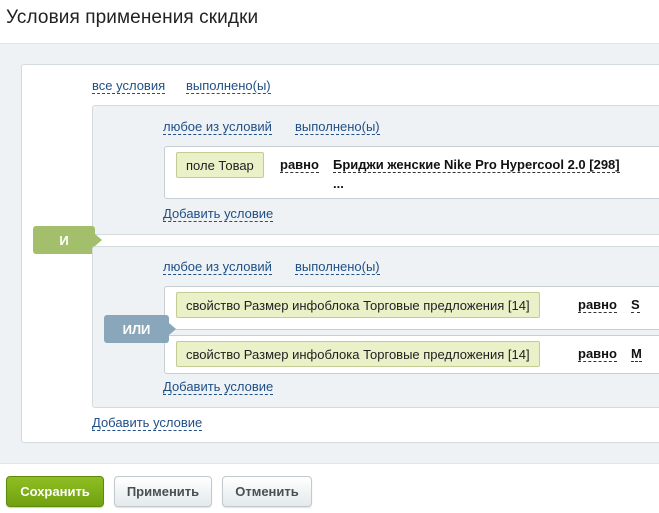 This screenshot has width=659, height=513. What do you see at coordinates (636, 354) in the screenshot?
I see `condition-value: M` at bounding box center [636, 354].